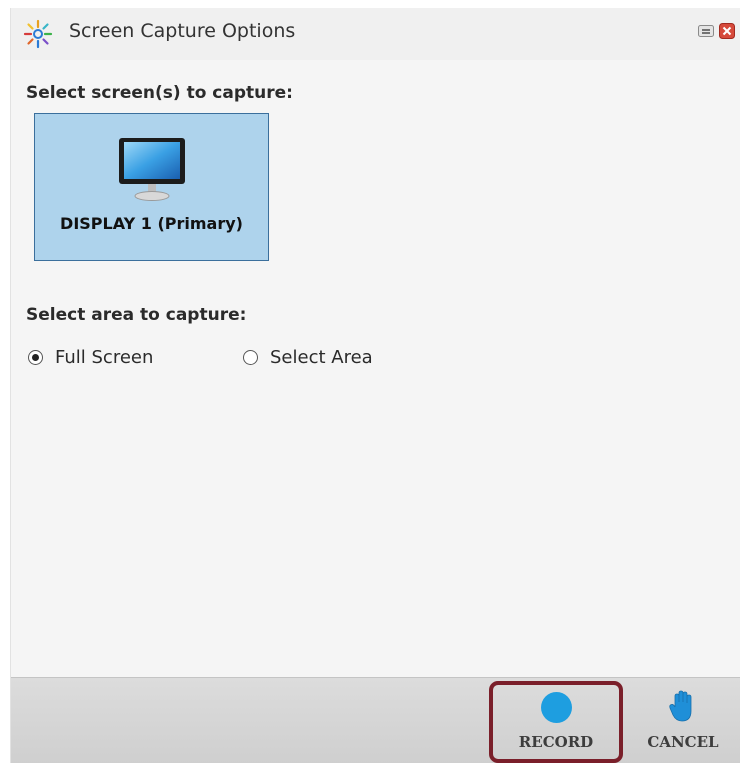  Describe the element at coordinates (375, 720) in the screenshot. I see `action-footer` at that location.